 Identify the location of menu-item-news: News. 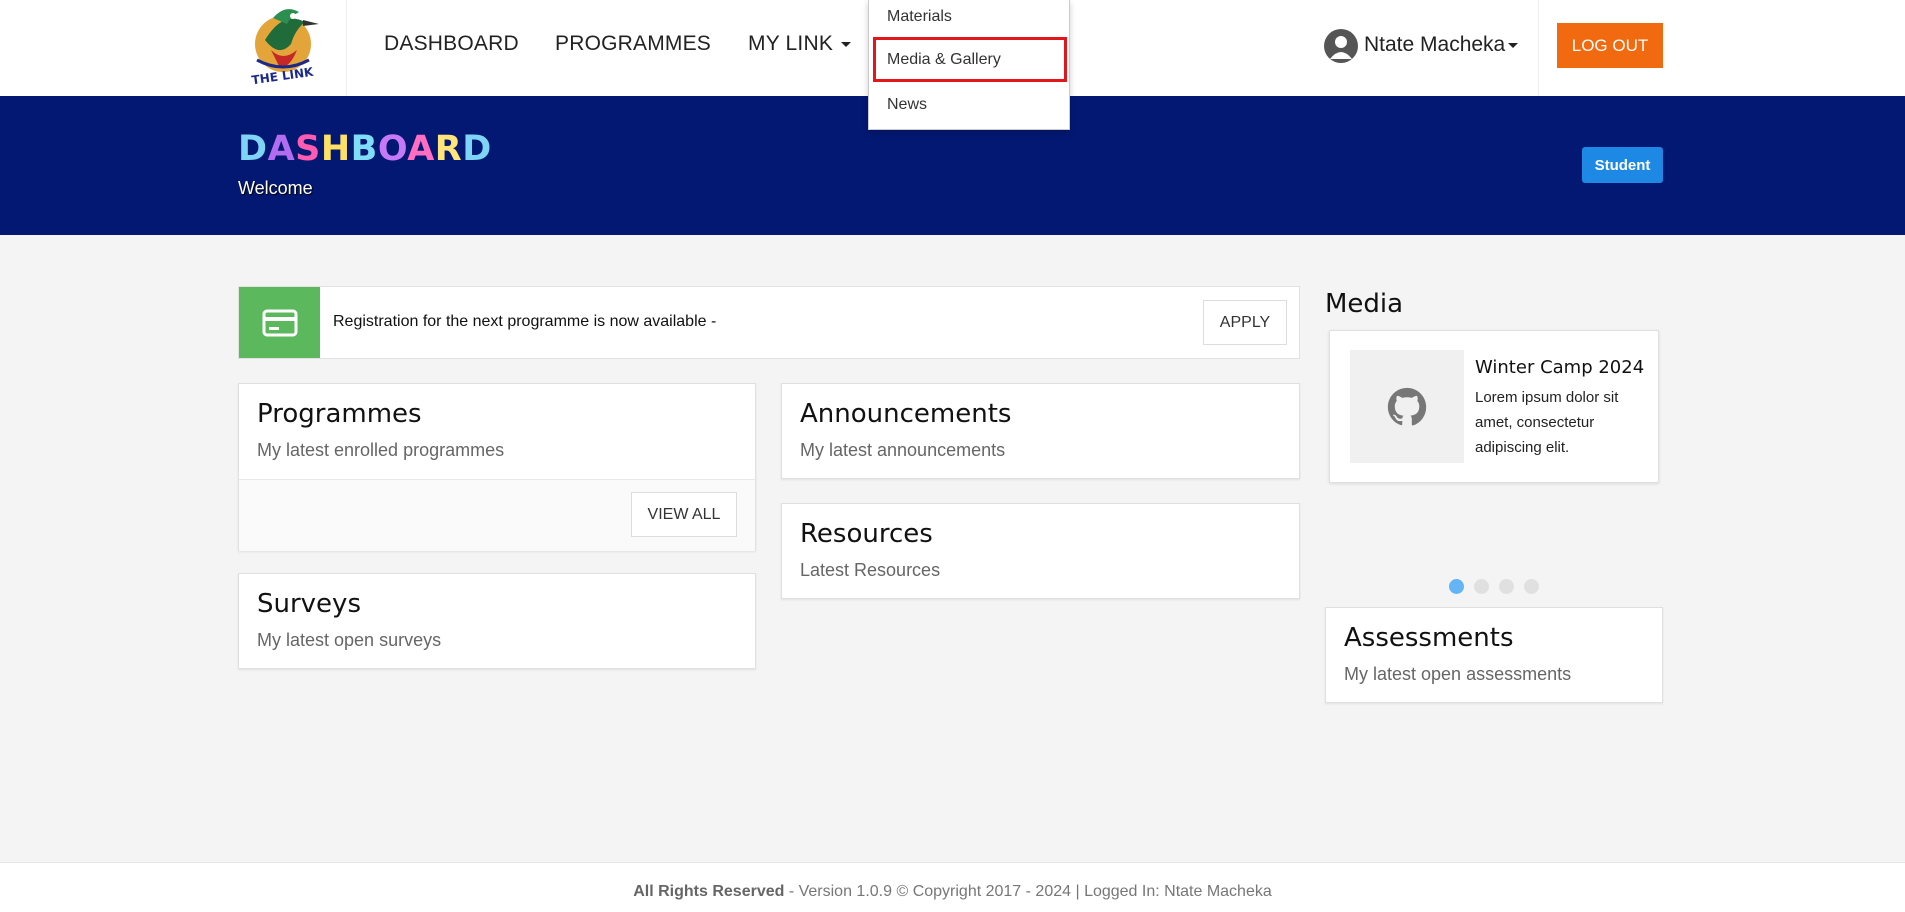
(907, 105).